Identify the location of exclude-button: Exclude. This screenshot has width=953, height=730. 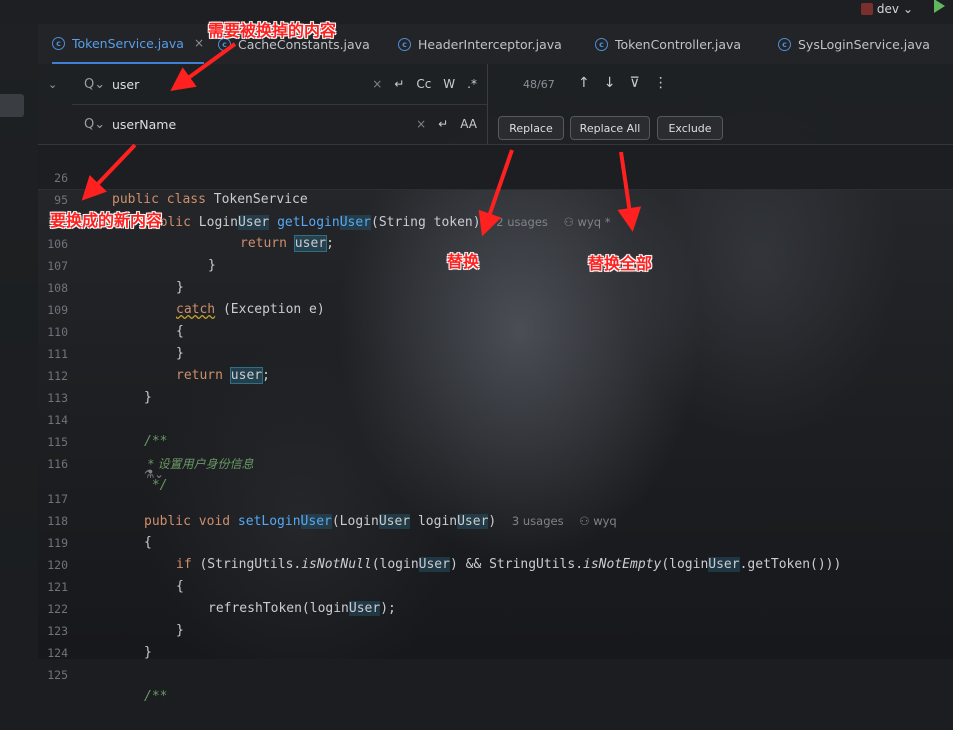
(690, 128).